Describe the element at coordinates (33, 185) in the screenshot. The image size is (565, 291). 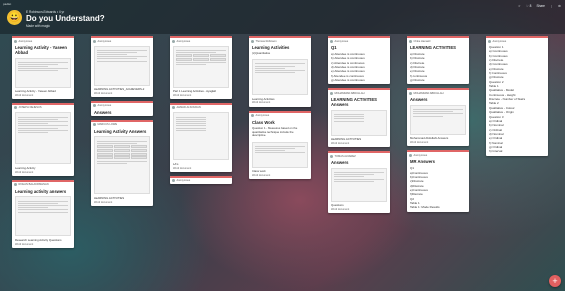
I see `post-author: ROHAN BALAKRISHNAN` at that location.